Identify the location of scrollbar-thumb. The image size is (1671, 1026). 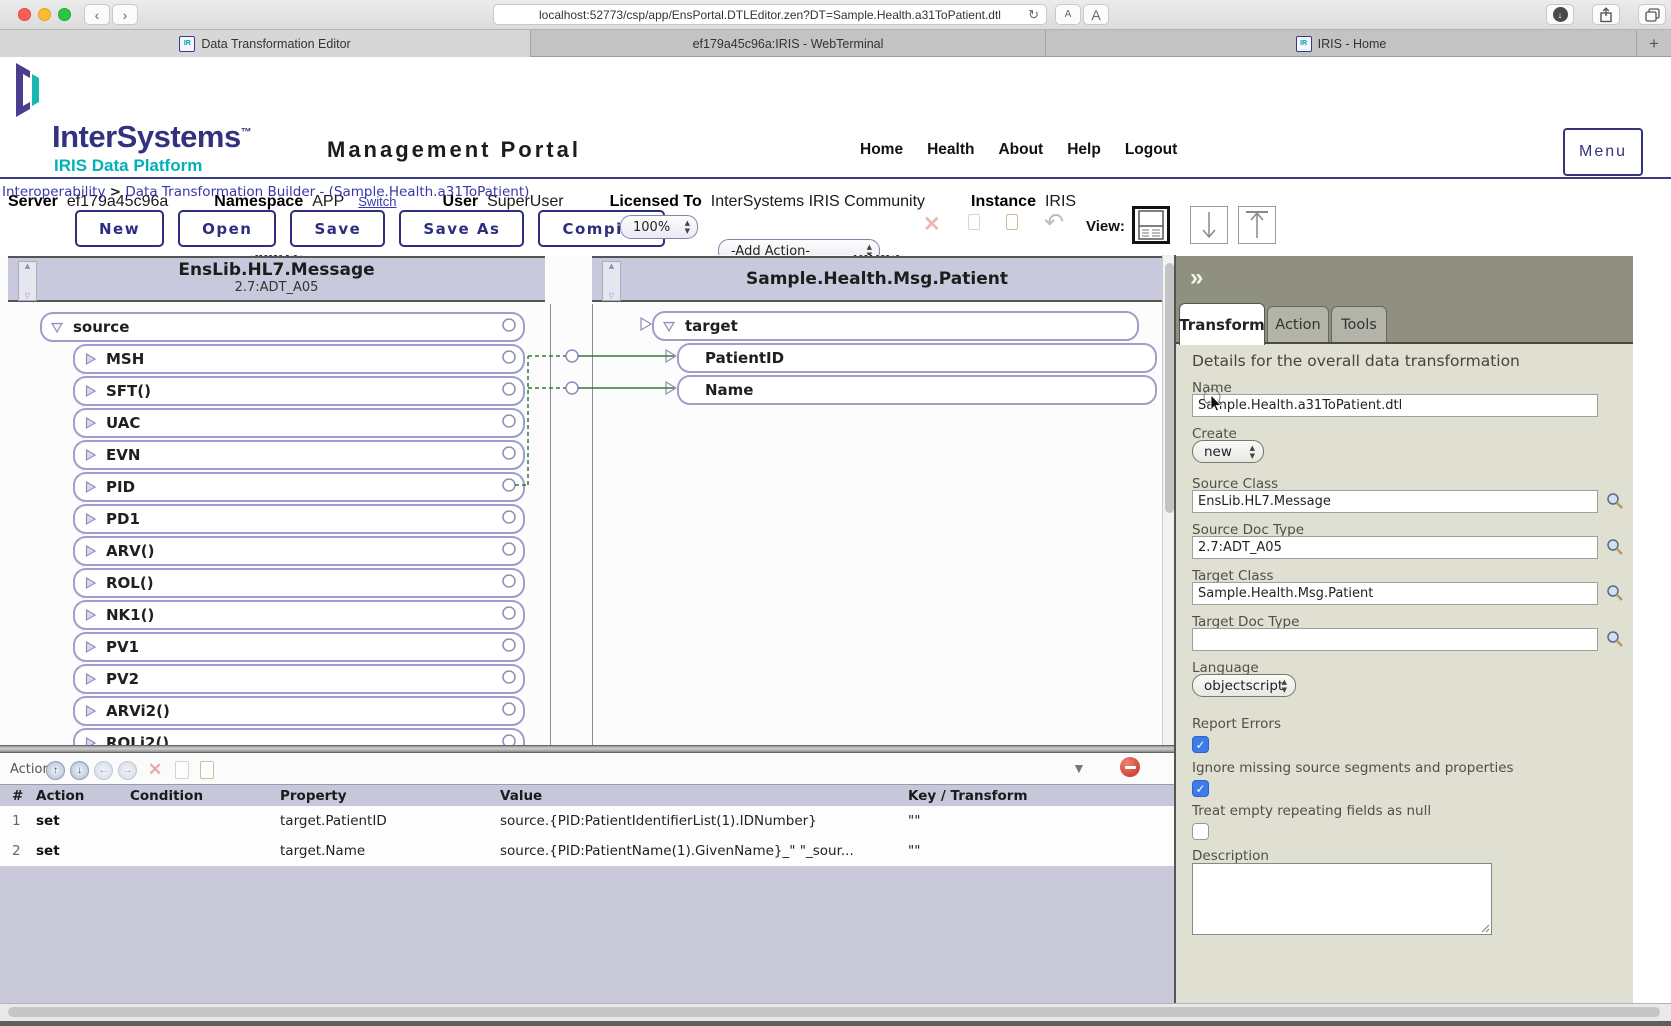
(1169, 388).